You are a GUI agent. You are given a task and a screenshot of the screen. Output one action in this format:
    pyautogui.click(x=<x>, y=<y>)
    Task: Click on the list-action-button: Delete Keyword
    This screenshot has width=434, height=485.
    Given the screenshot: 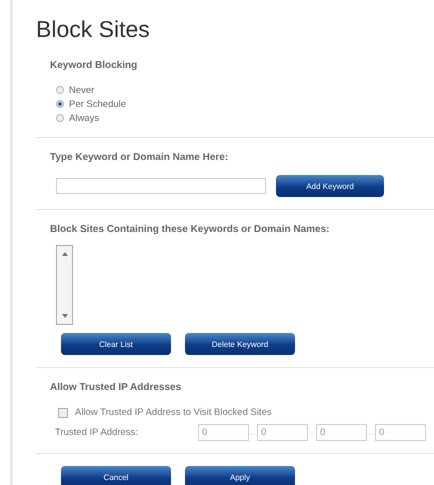 What is the action you would take?
    pyautogui.click(x=240, y=344)
    